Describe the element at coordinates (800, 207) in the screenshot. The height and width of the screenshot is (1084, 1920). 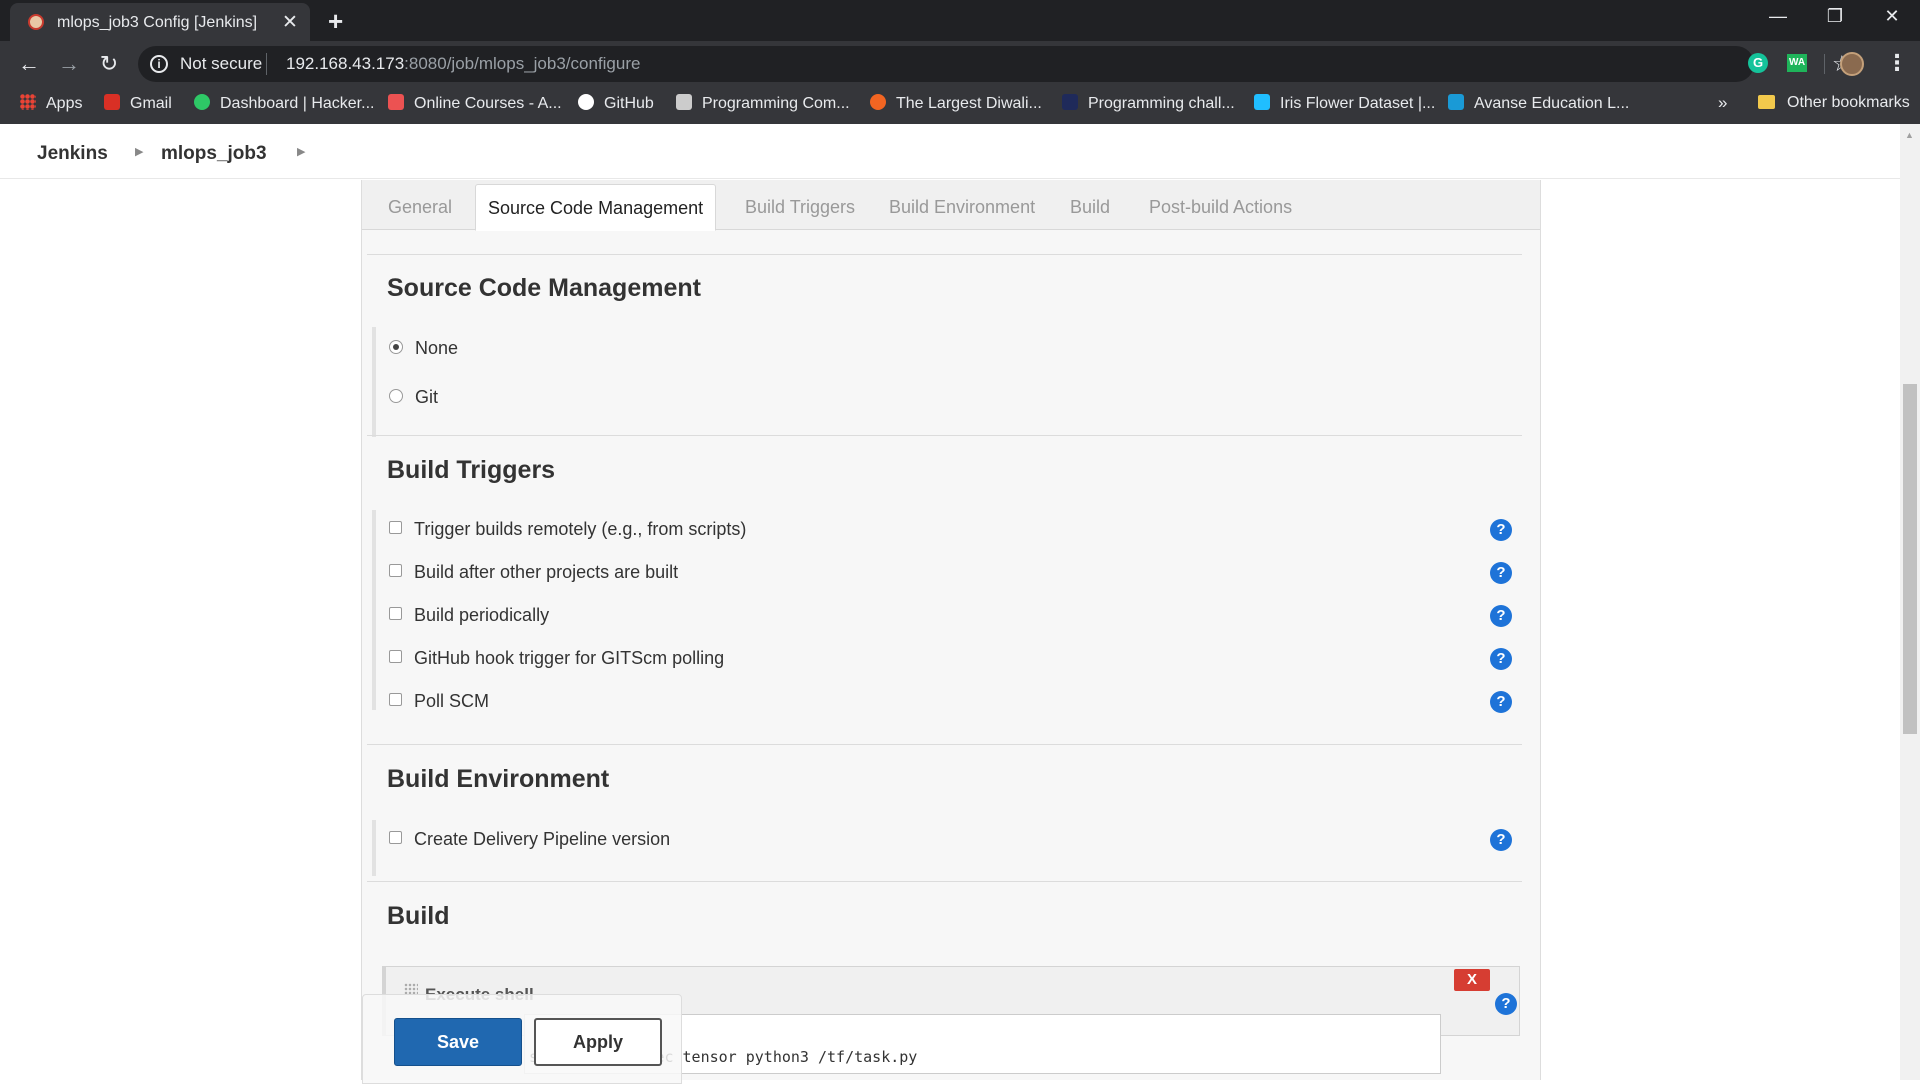
I see `tab-build-triggers: Build Triggers` at that location.